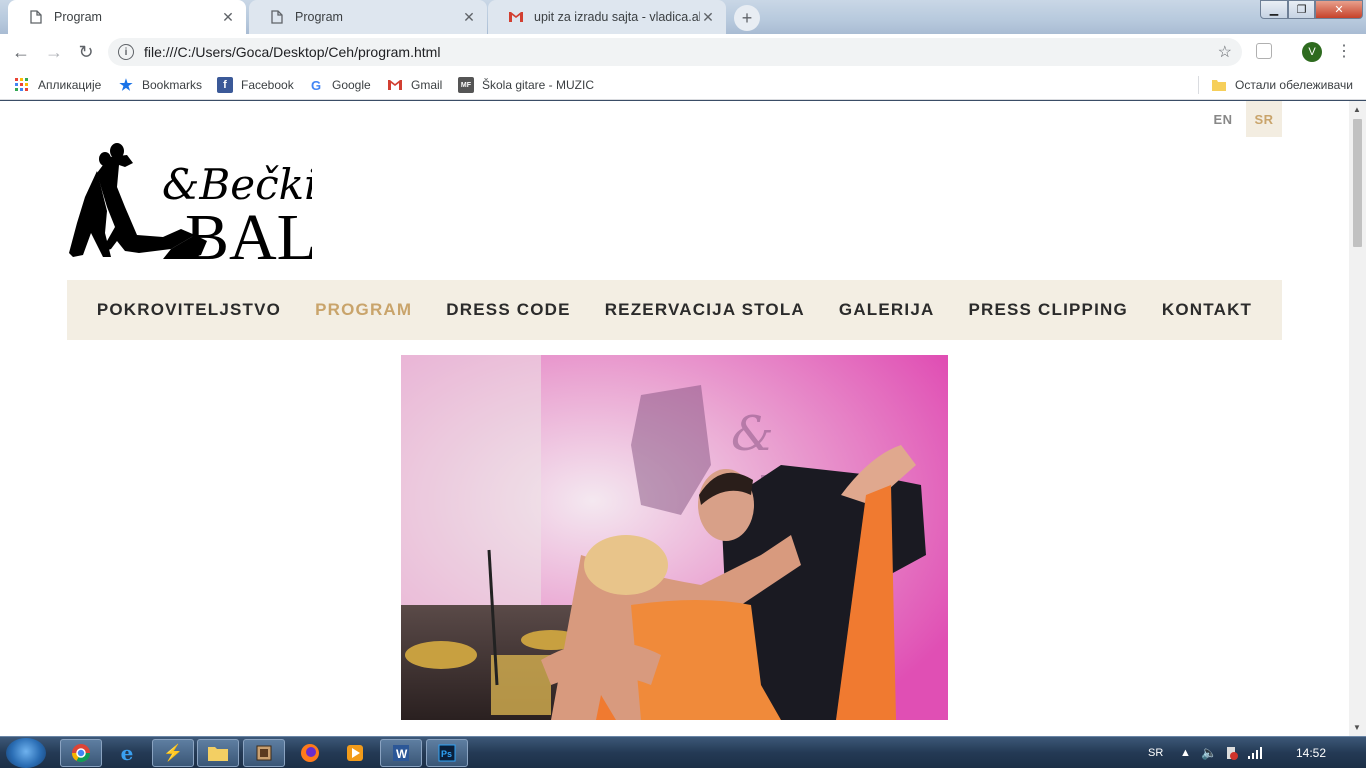 The height and width of the screenshot is (768, 1366). I want to click on reload-icon: ↻, so click(86, 52).